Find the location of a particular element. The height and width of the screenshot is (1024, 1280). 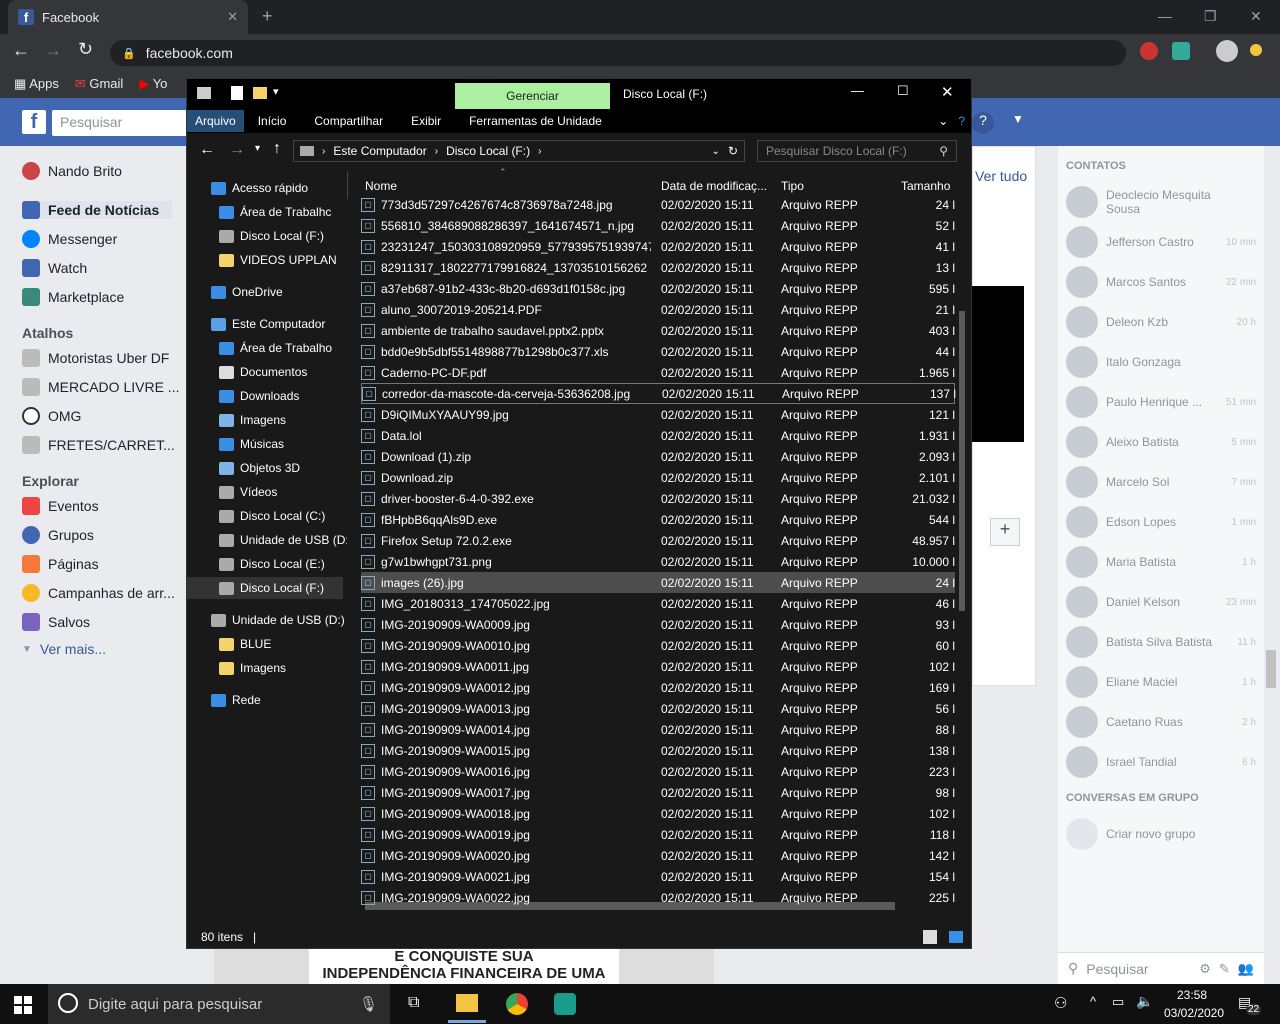

vertical-scrollbar is located at coordinates (962, 561).